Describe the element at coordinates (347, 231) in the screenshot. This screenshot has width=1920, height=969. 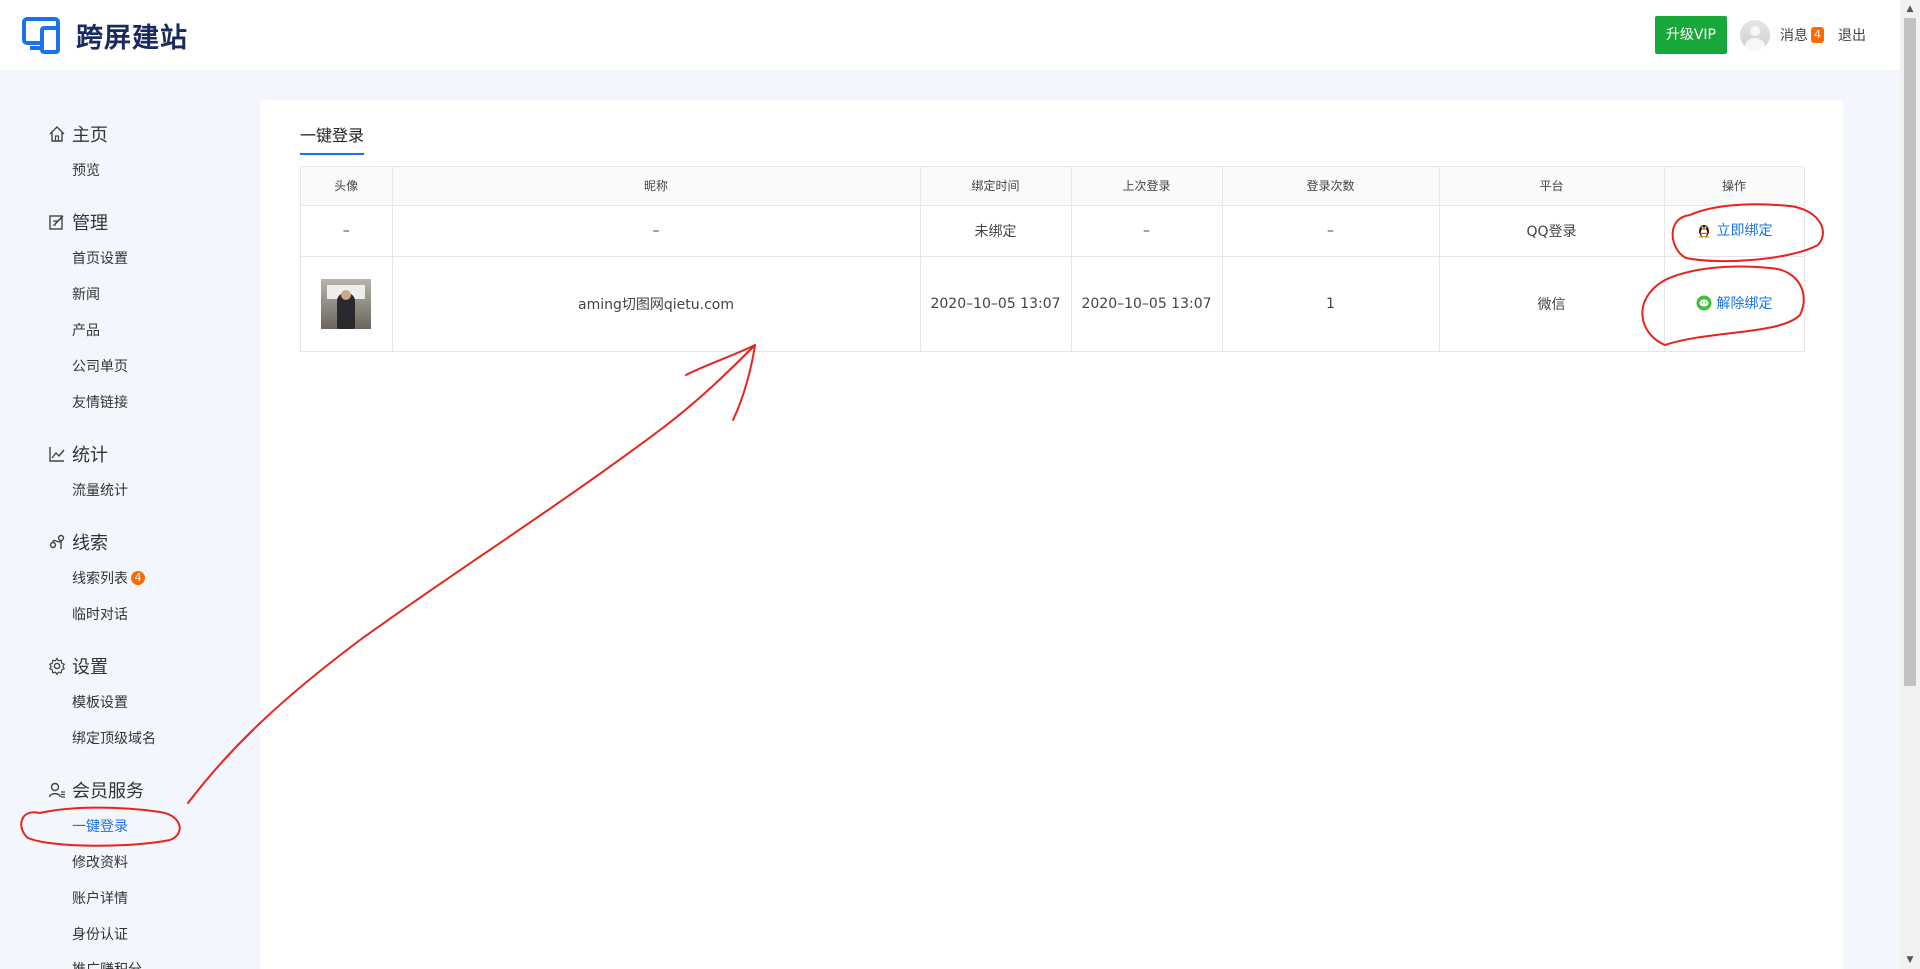
I see `cell-avatar: –` at that location.